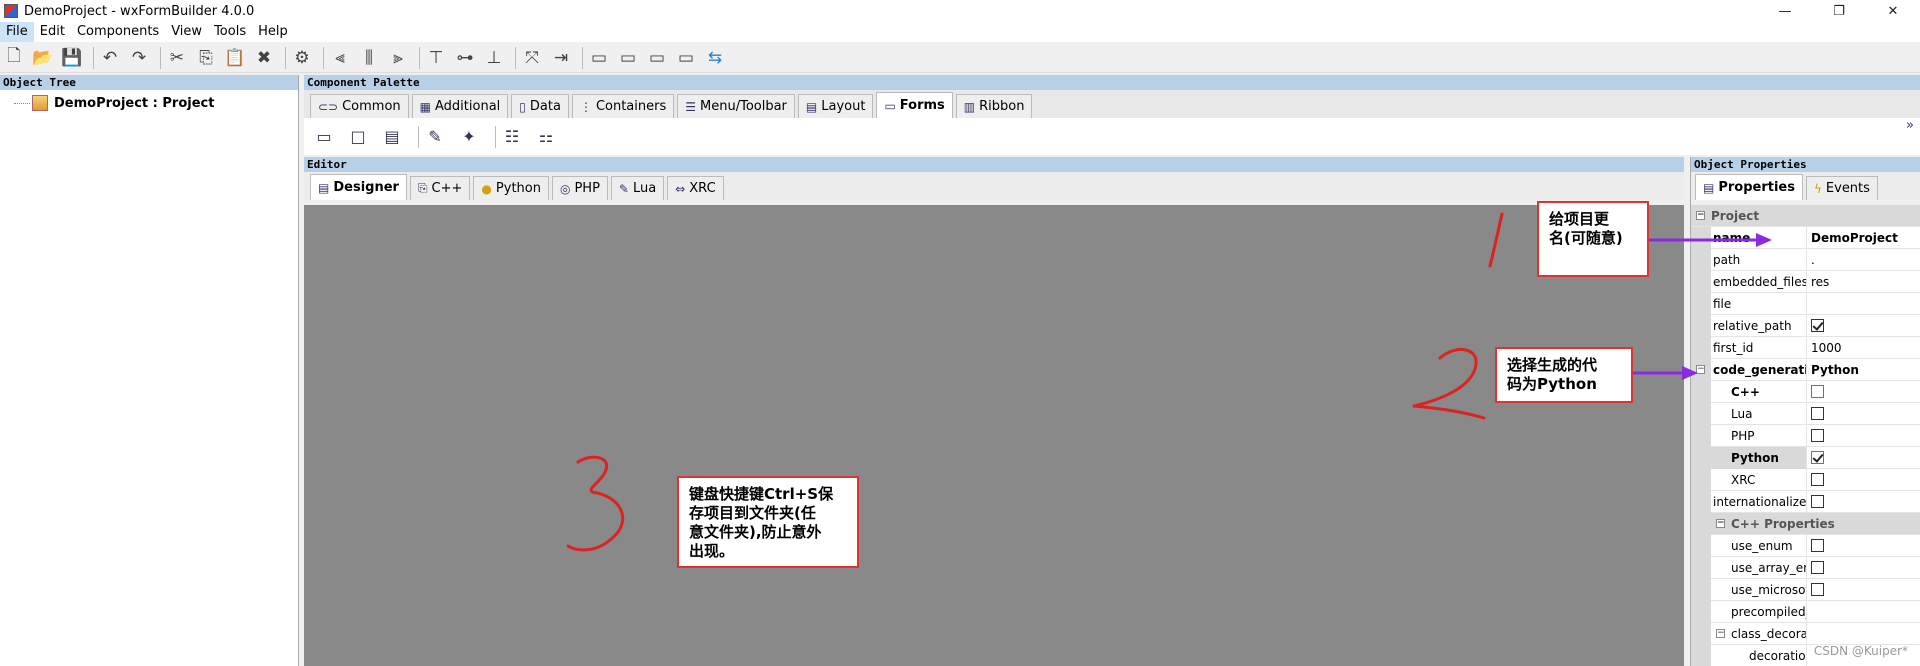 The image size is (1920, 666). I want to click on prop-code-generation-value: Python, so click(1863, 370).